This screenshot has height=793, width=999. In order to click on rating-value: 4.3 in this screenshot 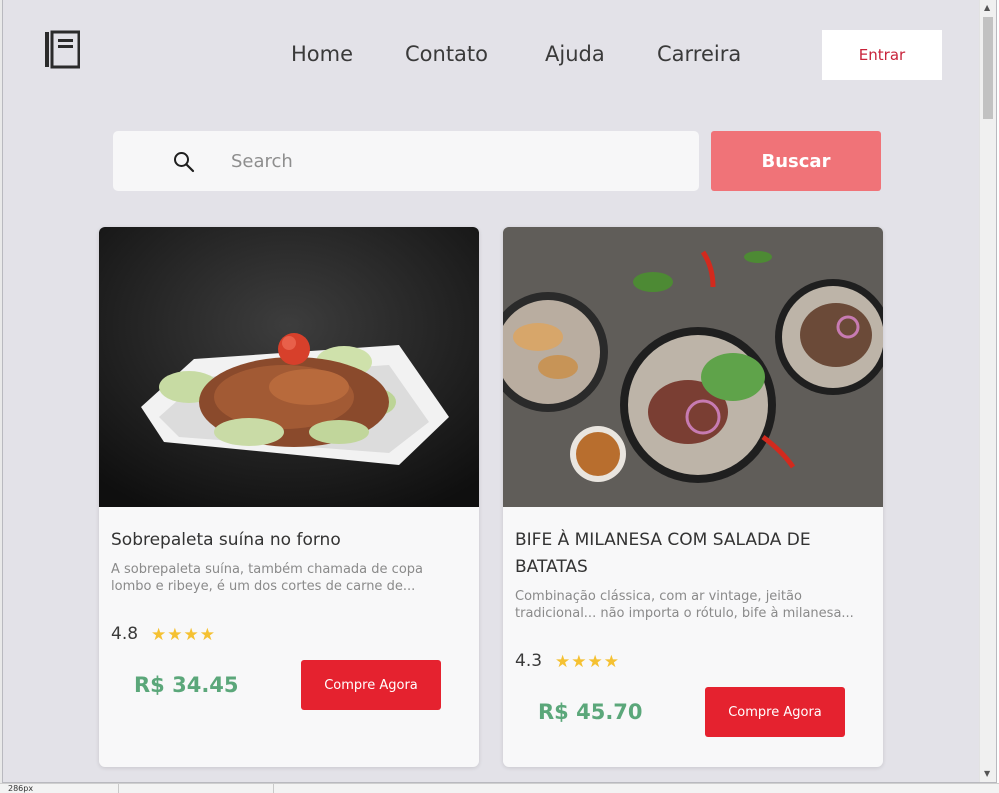, I will do `click(529, 661)`.